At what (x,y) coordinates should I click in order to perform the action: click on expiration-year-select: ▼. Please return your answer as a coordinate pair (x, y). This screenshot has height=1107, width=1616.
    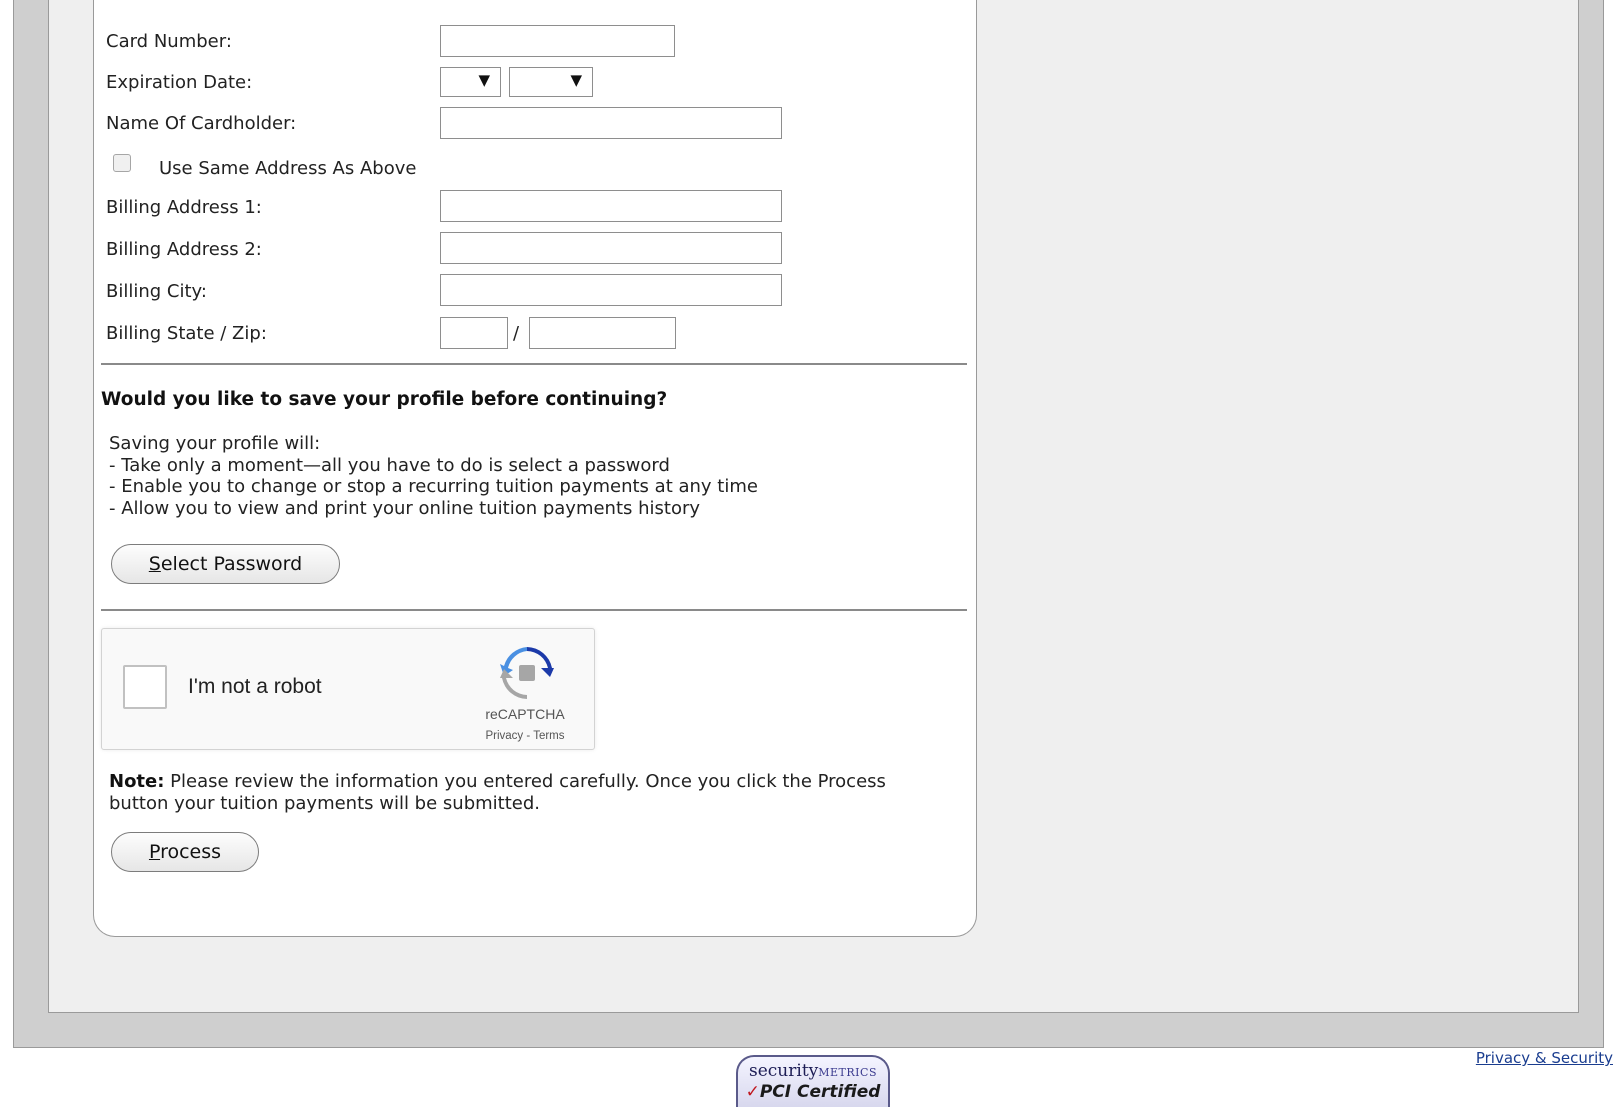
    Looking at the image, I should click on (551, 82).